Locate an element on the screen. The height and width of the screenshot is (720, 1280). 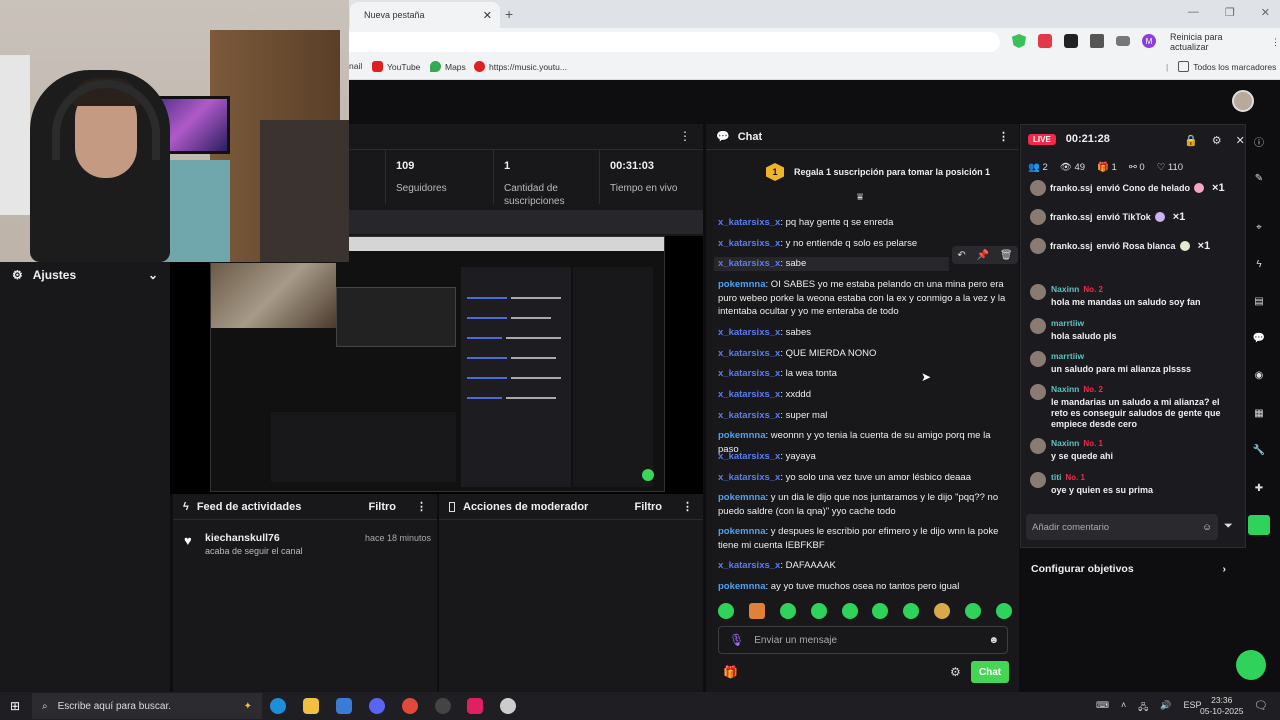
notification-icon: 🗨 is located at coordinates (1261, 705).